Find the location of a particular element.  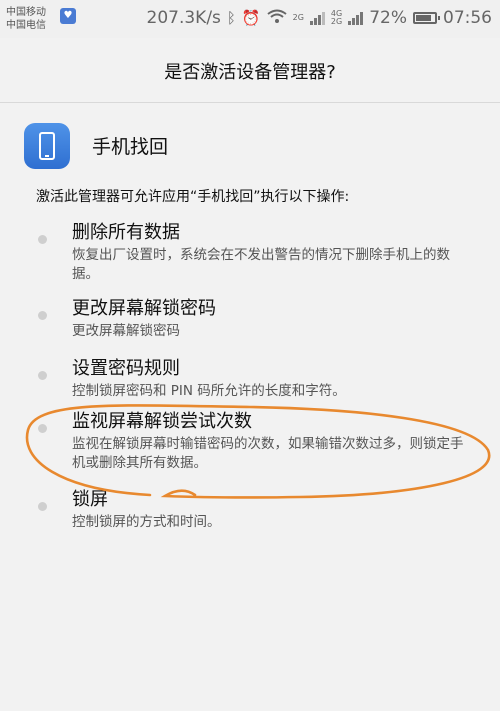

signal-1-label: 2G is located at coordinates (298, 18).